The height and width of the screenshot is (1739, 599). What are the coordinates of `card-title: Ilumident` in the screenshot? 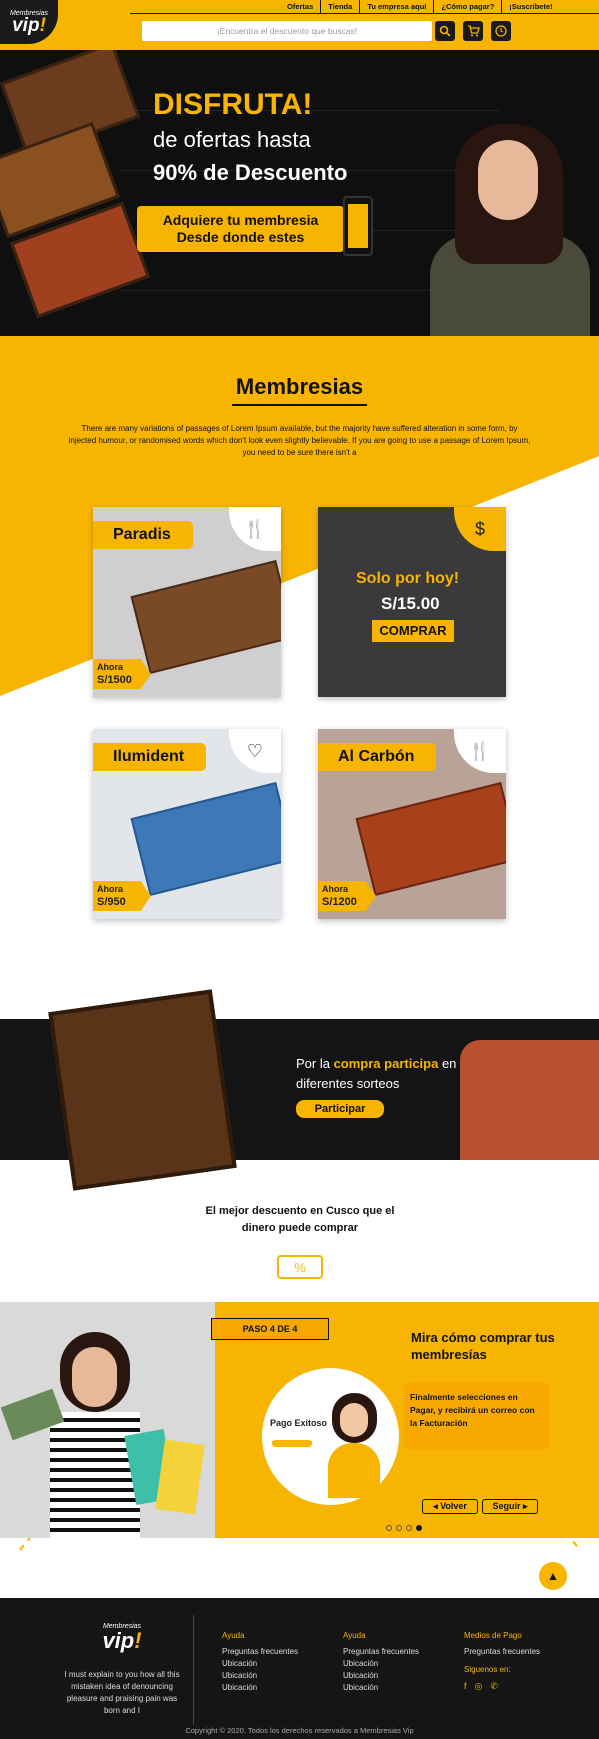 It's located at (150, 757).